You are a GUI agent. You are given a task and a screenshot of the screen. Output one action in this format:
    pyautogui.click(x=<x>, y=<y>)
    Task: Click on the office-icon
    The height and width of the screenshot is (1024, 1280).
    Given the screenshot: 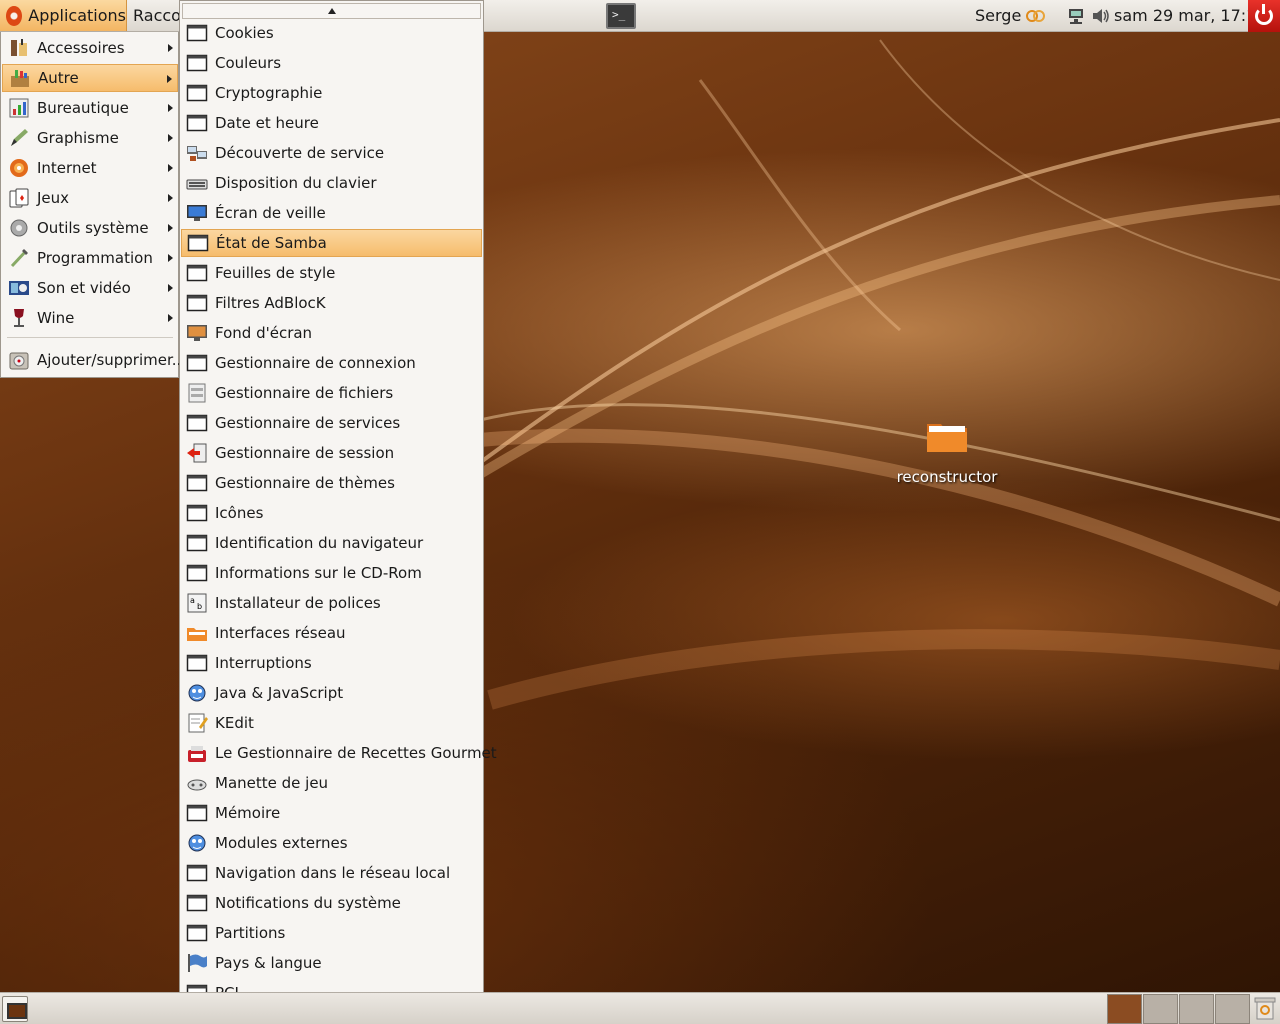 What is the action you would take?
    pyautogui.click(x=19, y=108)
    